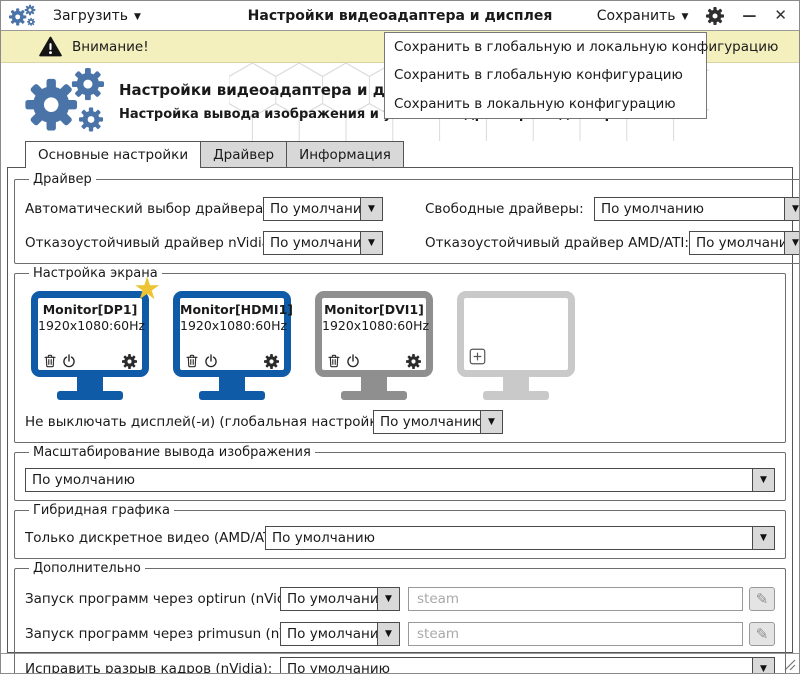 The image size is (800, 674). I want to click on label-failsafe-nvidia: Отказоустойчивый драйвер nVidia:, so click(150, 243).